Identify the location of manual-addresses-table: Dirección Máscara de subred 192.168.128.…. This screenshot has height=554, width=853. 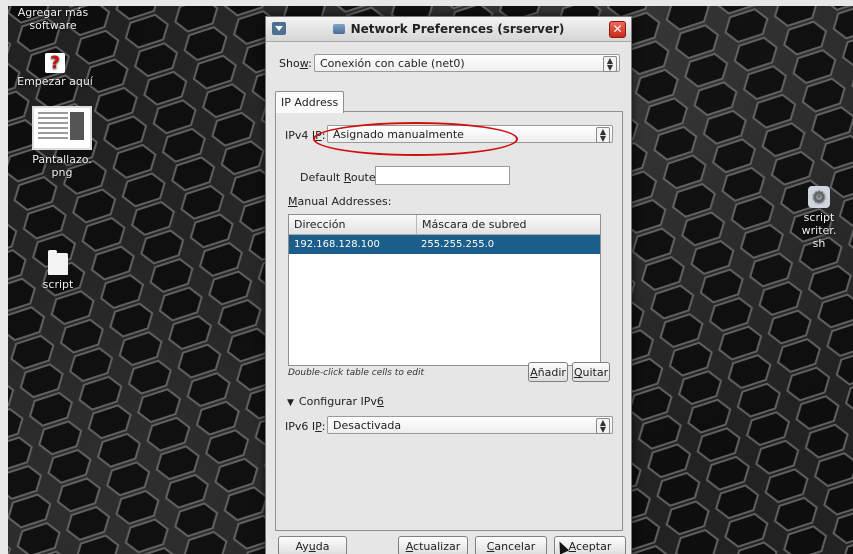
(444, 290).